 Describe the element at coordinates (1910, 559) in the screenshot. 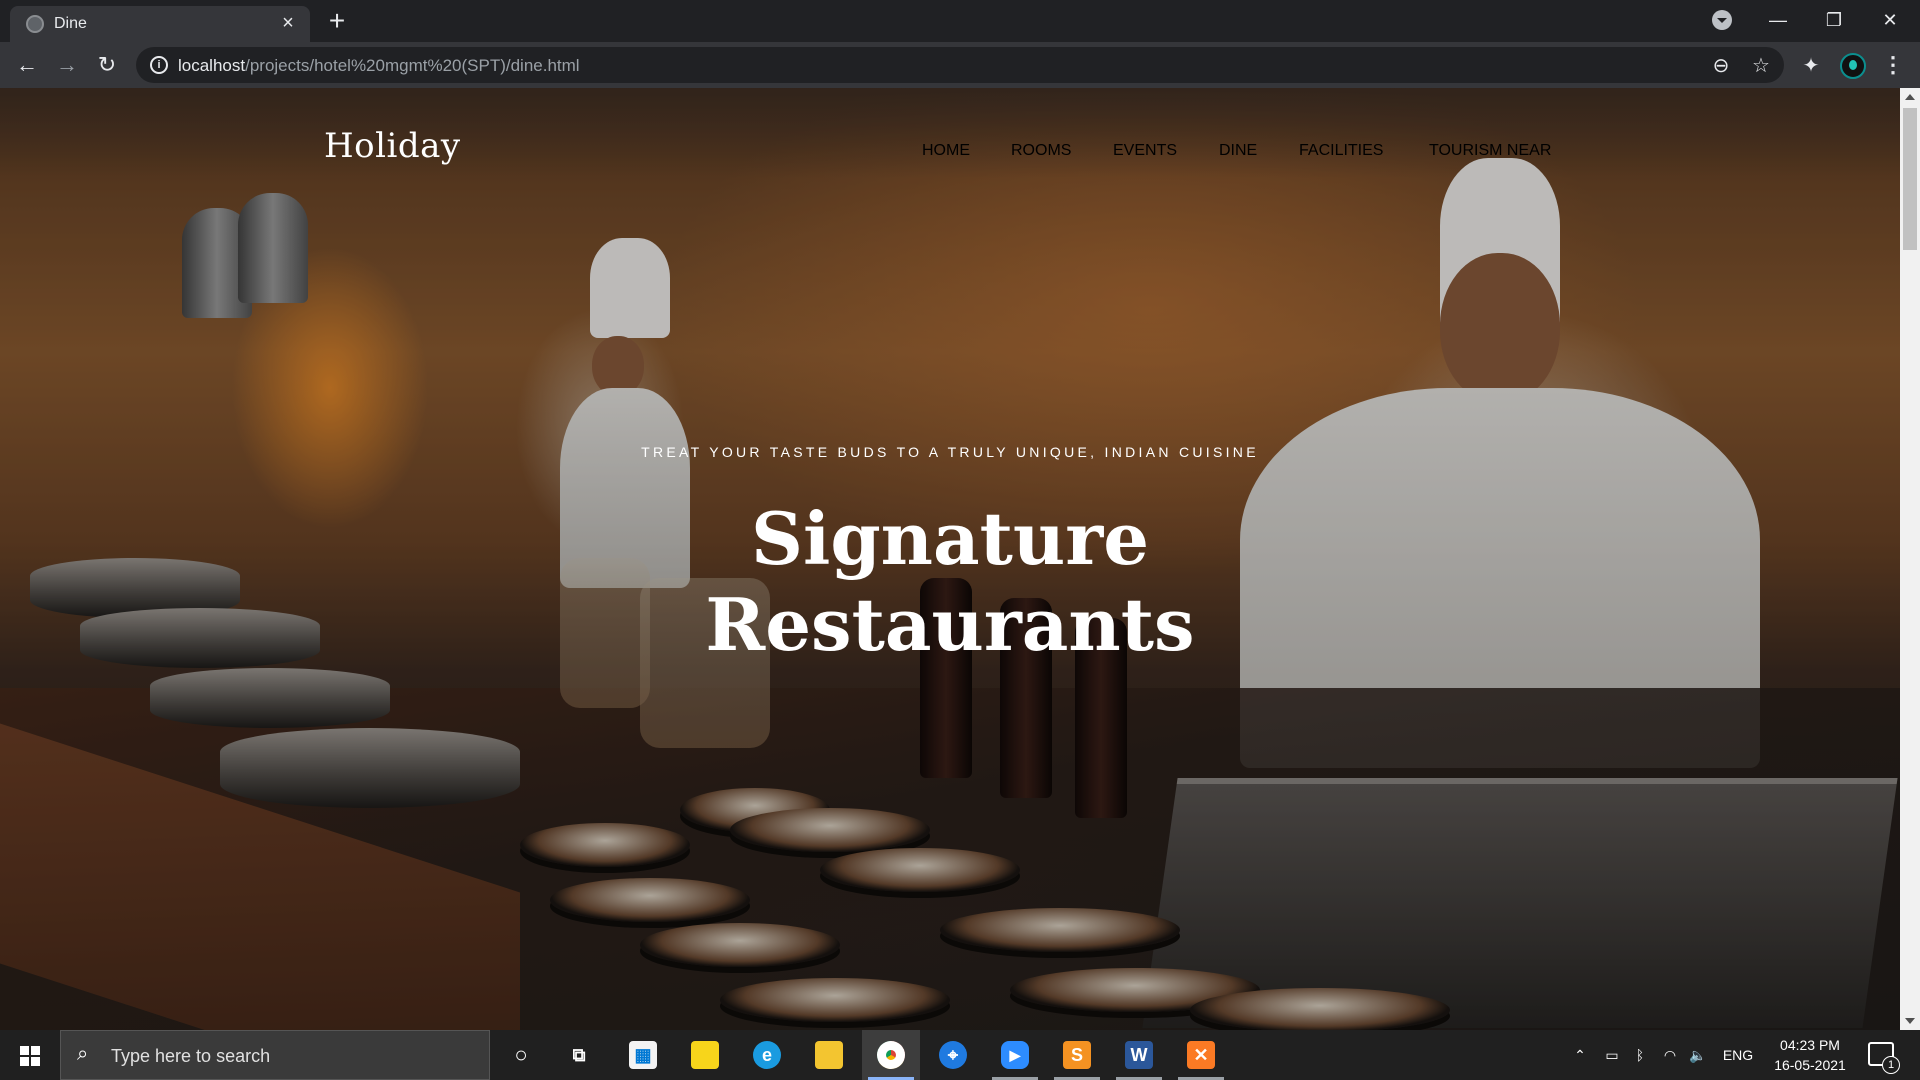

I see `page-scrollbar` at that location.